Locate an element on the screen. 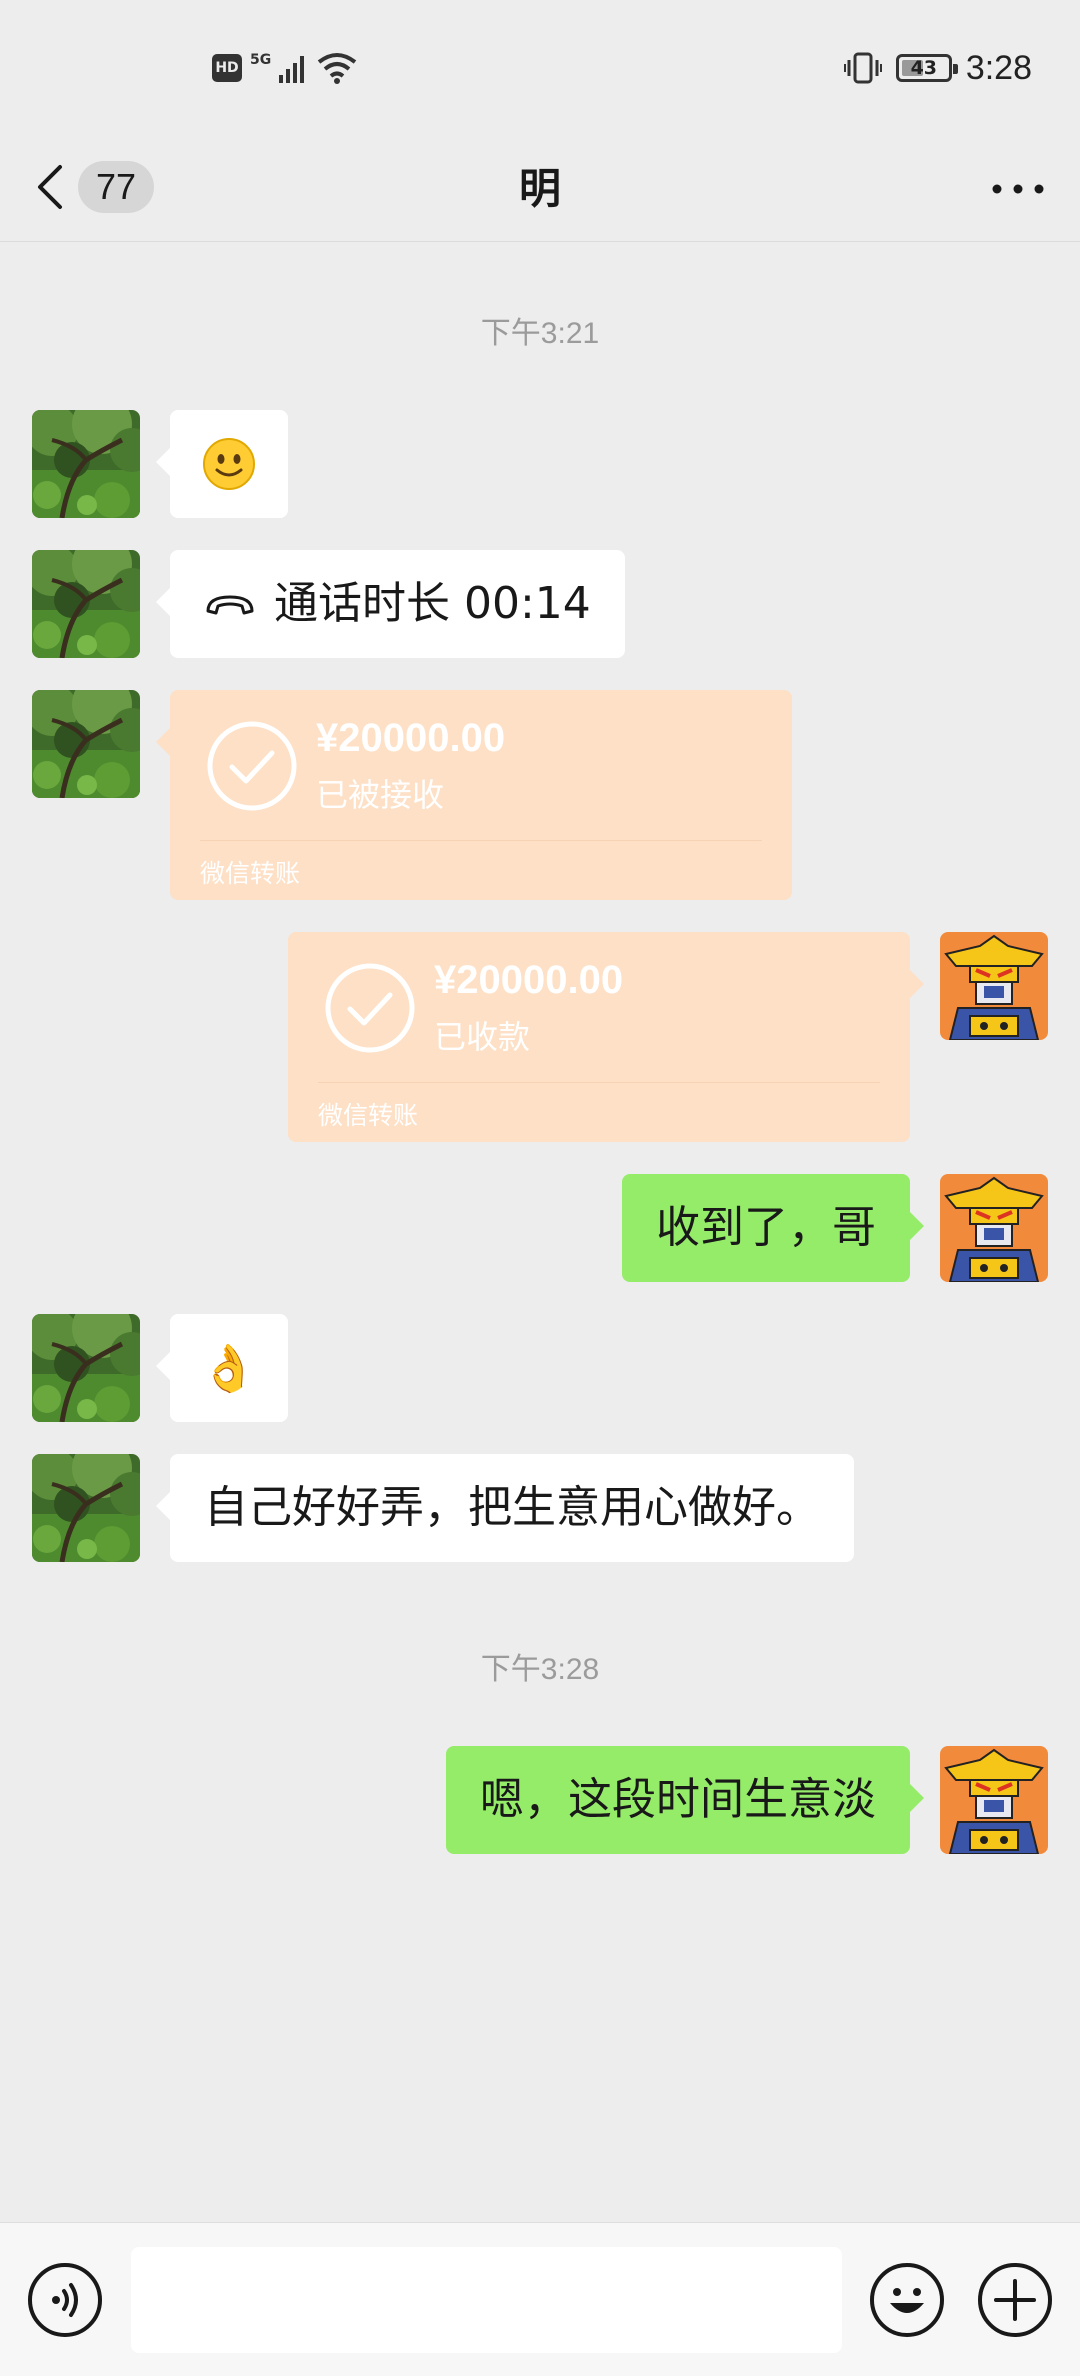 The height and width of the screenshot is (2376, 1080). sticker-button is located at coordinates (907, 2300).